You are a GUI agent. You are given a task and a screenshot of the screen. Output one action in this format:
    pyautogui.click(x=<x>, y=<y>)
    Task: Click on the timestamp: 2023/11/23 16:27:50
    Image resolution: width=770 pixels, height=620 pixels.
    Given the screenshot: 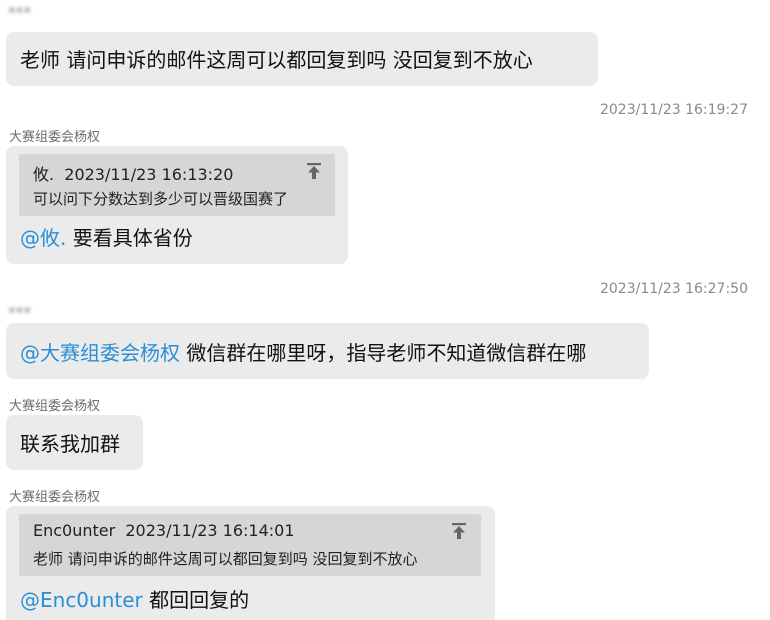 What is the action you would take?
    pyautogui.click(x=673, y=289)
    